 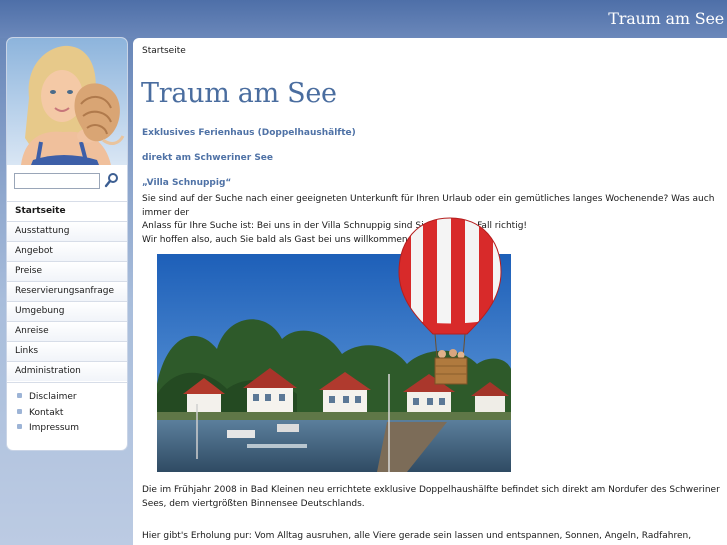 What do you see at coordinates (67, 271) in the screenshot?
I see `nav-item-preise: Preise` at bounding box center [67, 271].